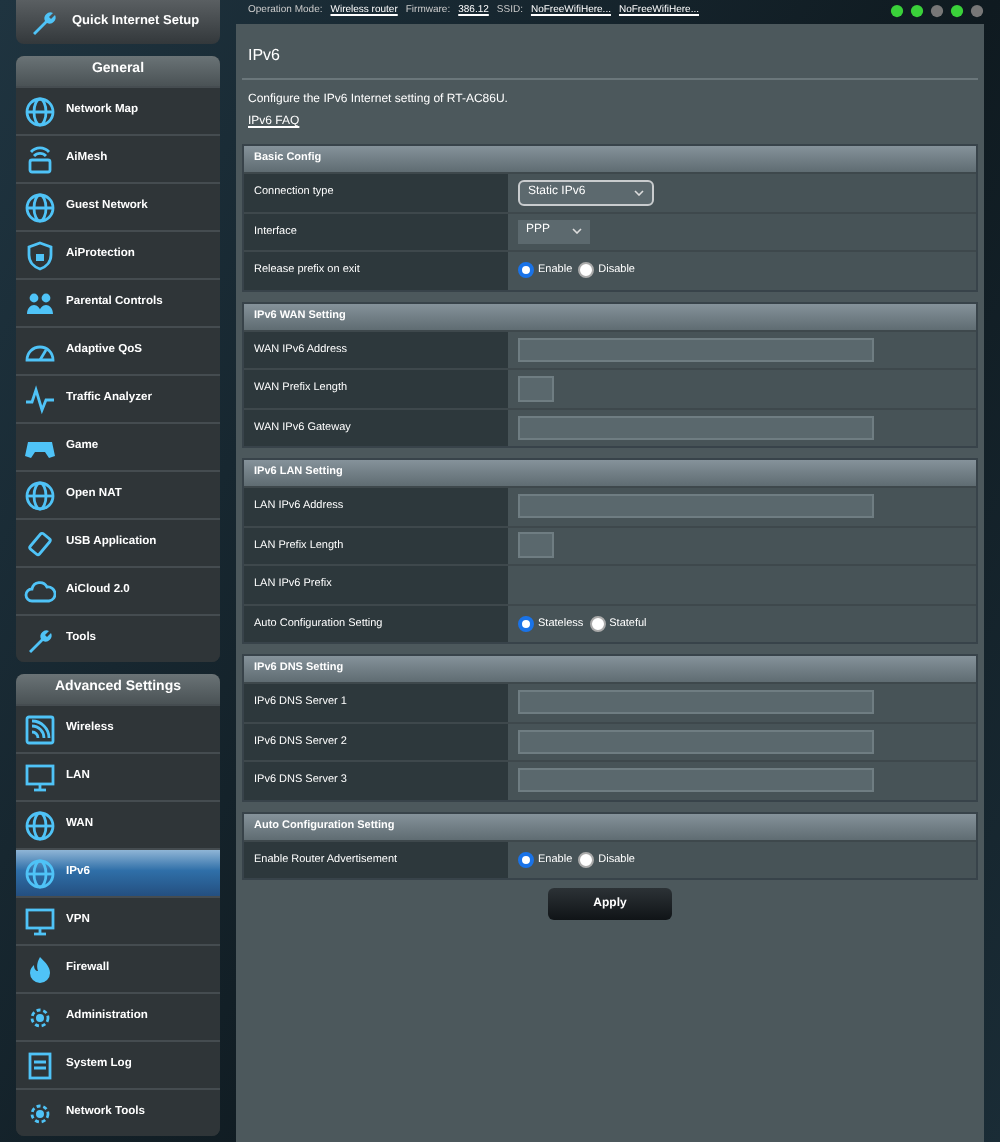  I want to click on wrench-icon, so click(44, 22).